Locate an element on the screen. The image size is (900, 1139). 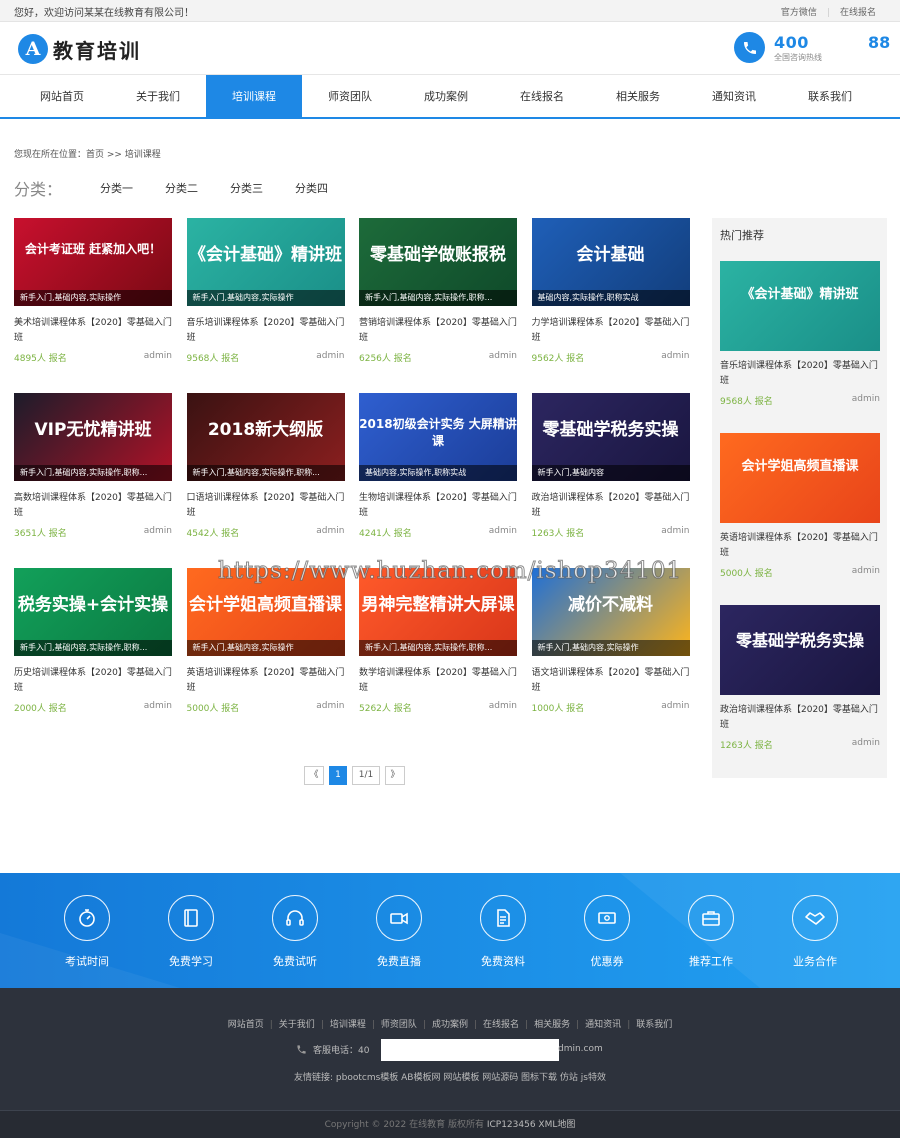
course-title: 营销培训课程体系【2020】零基础入门班 is located at coordinates (438, 331).